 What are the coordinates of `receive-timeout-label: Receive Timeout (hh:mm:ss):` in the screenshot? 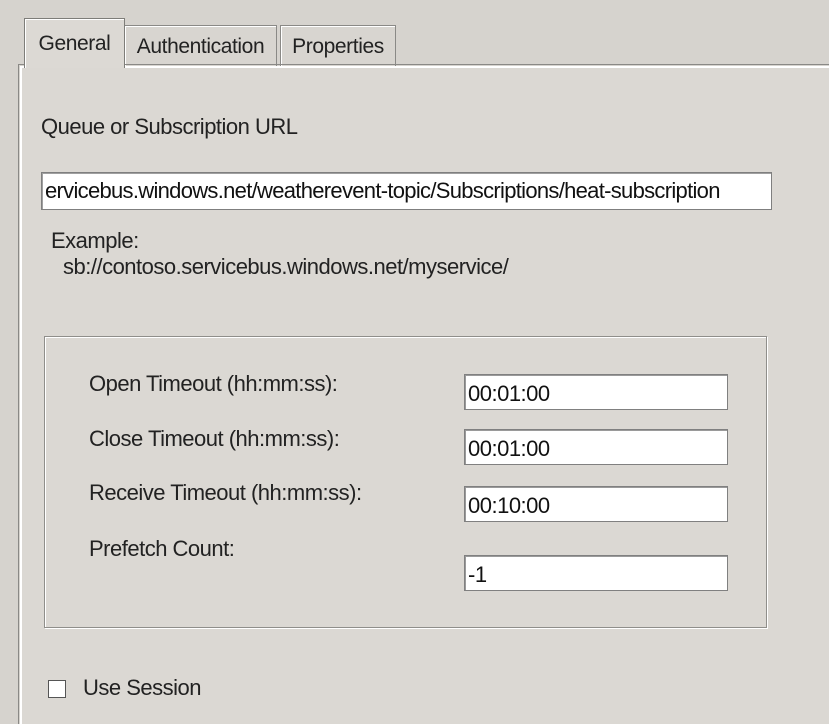 It's located at (225, 492).